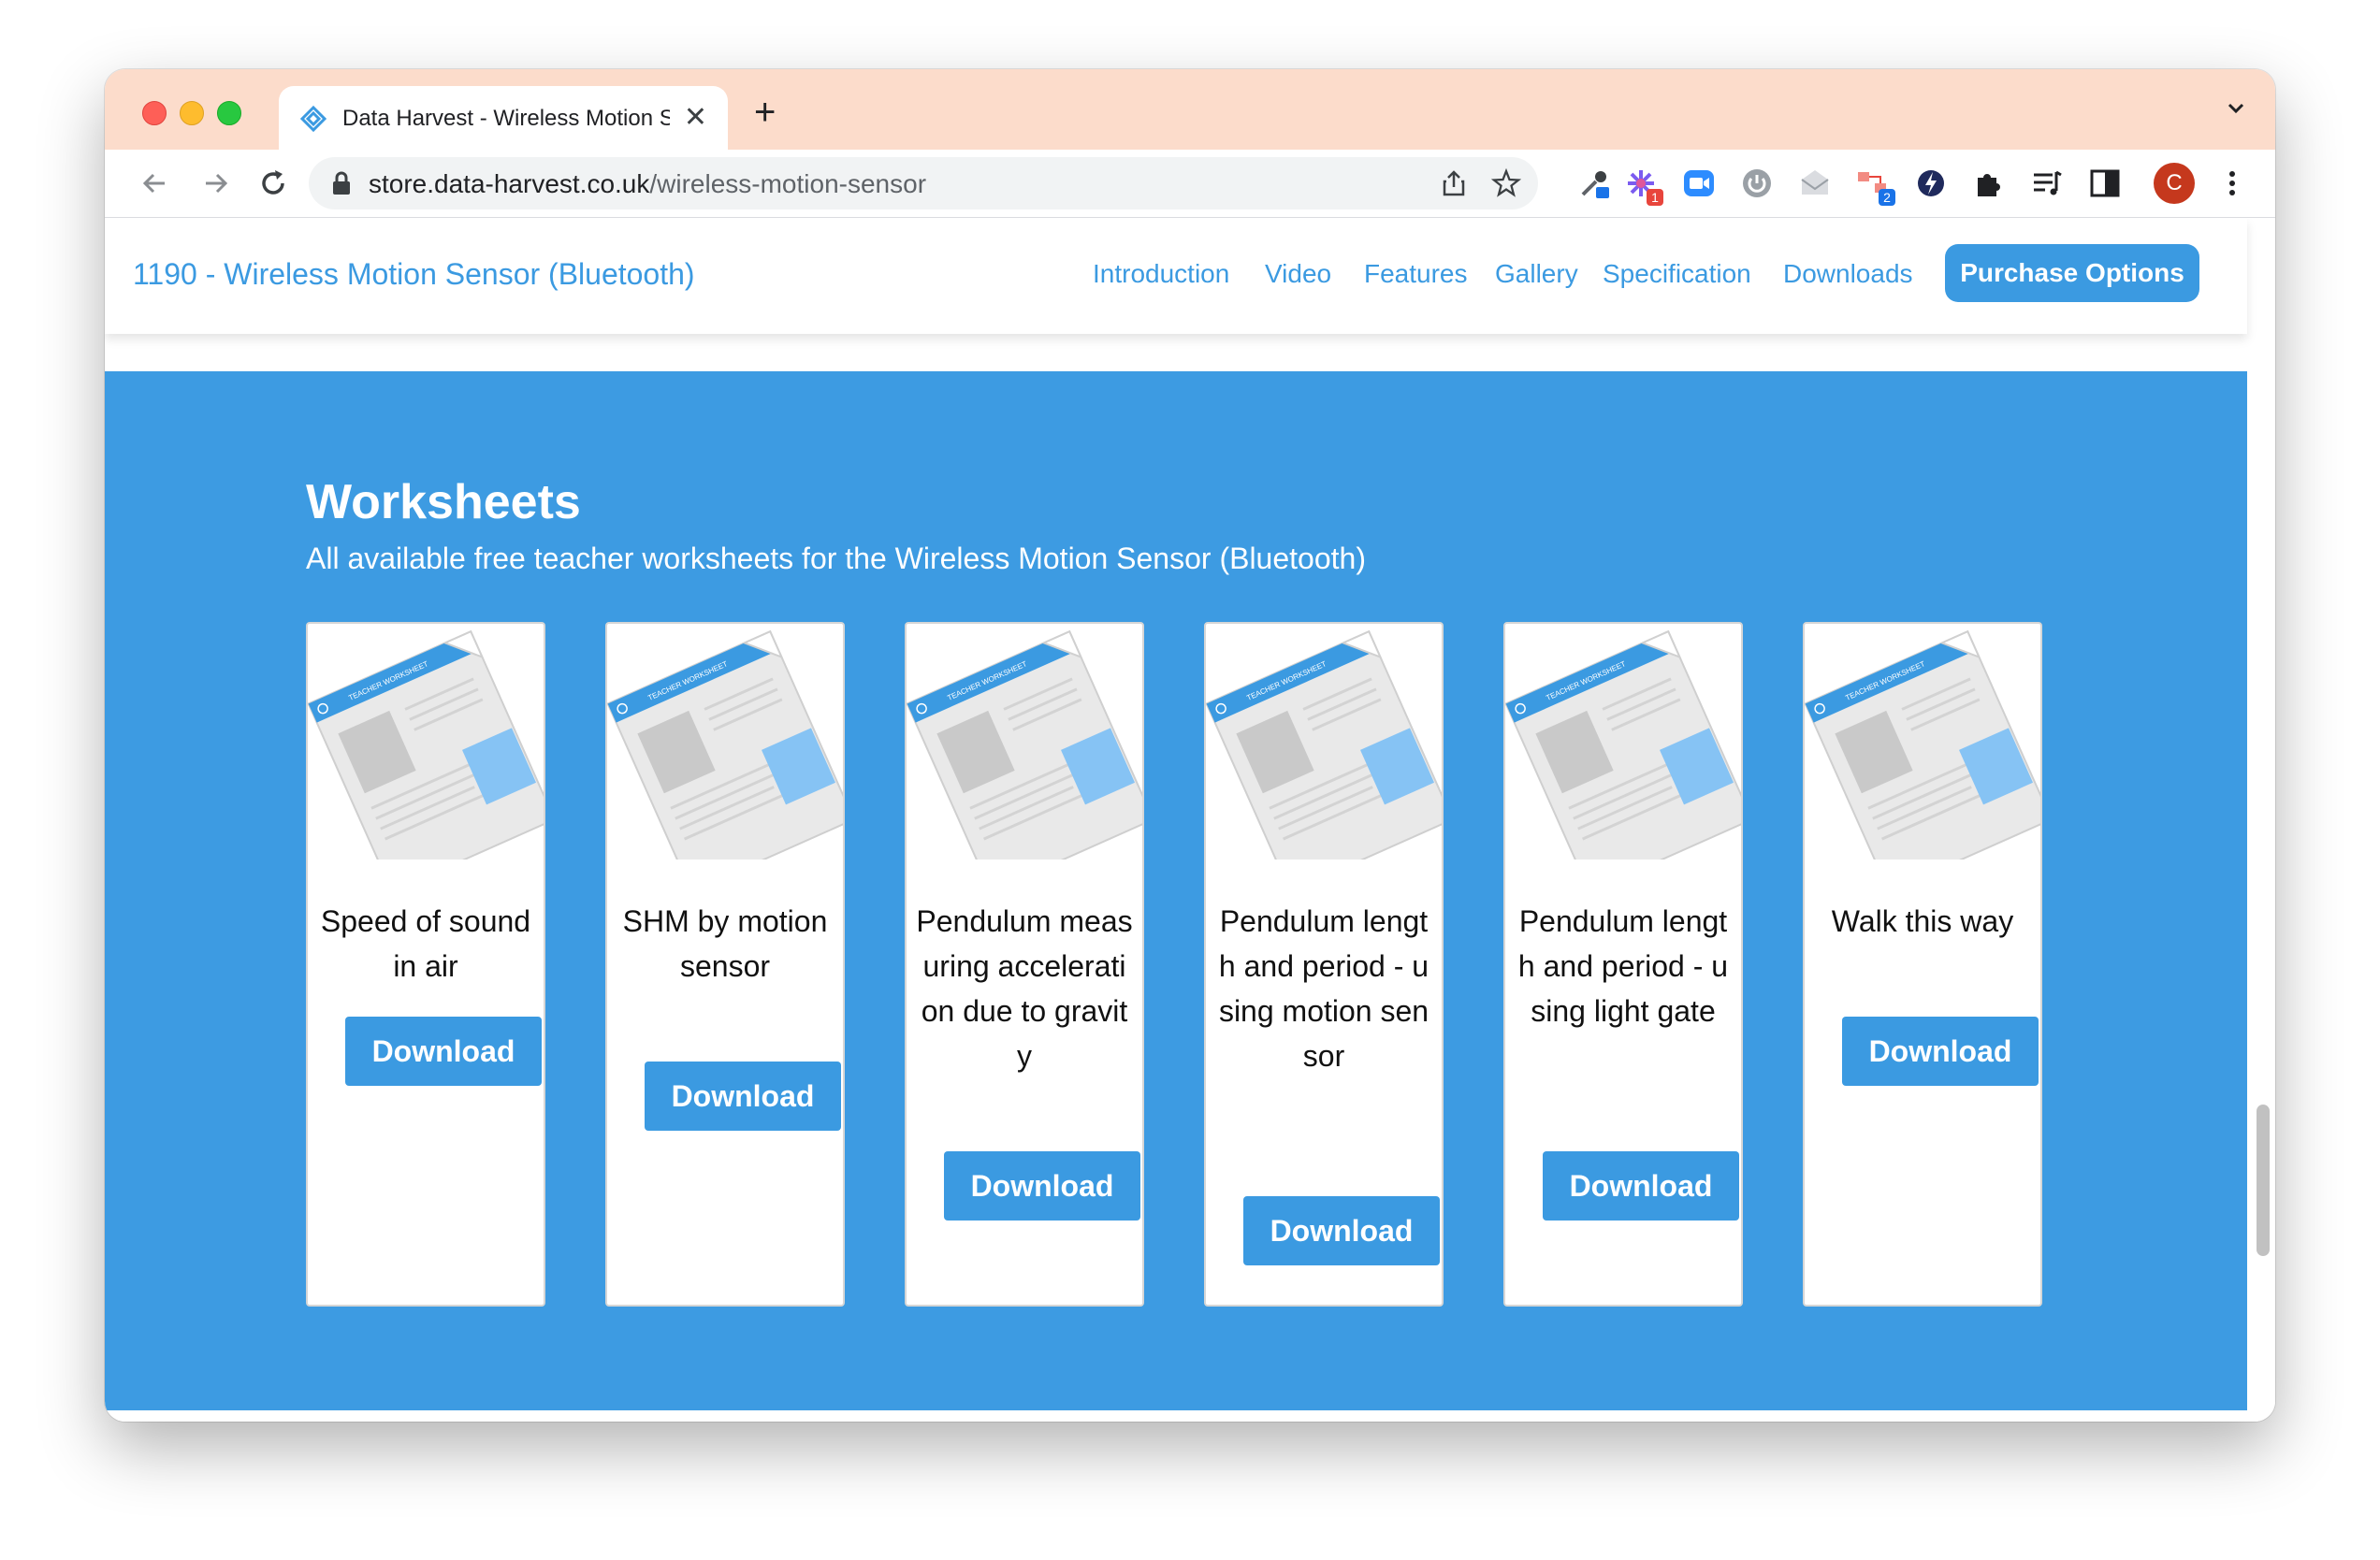  I want to click on diagram-extension-icon: 2, so click(1875, 186).